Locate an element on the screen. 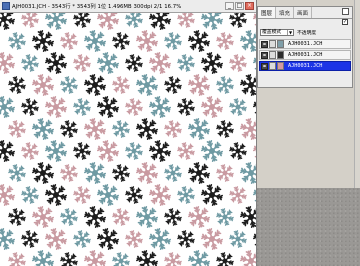 This screenshot has height=266, width=360. opacity-label: 不透明度 is located at coordinates (307, 33).